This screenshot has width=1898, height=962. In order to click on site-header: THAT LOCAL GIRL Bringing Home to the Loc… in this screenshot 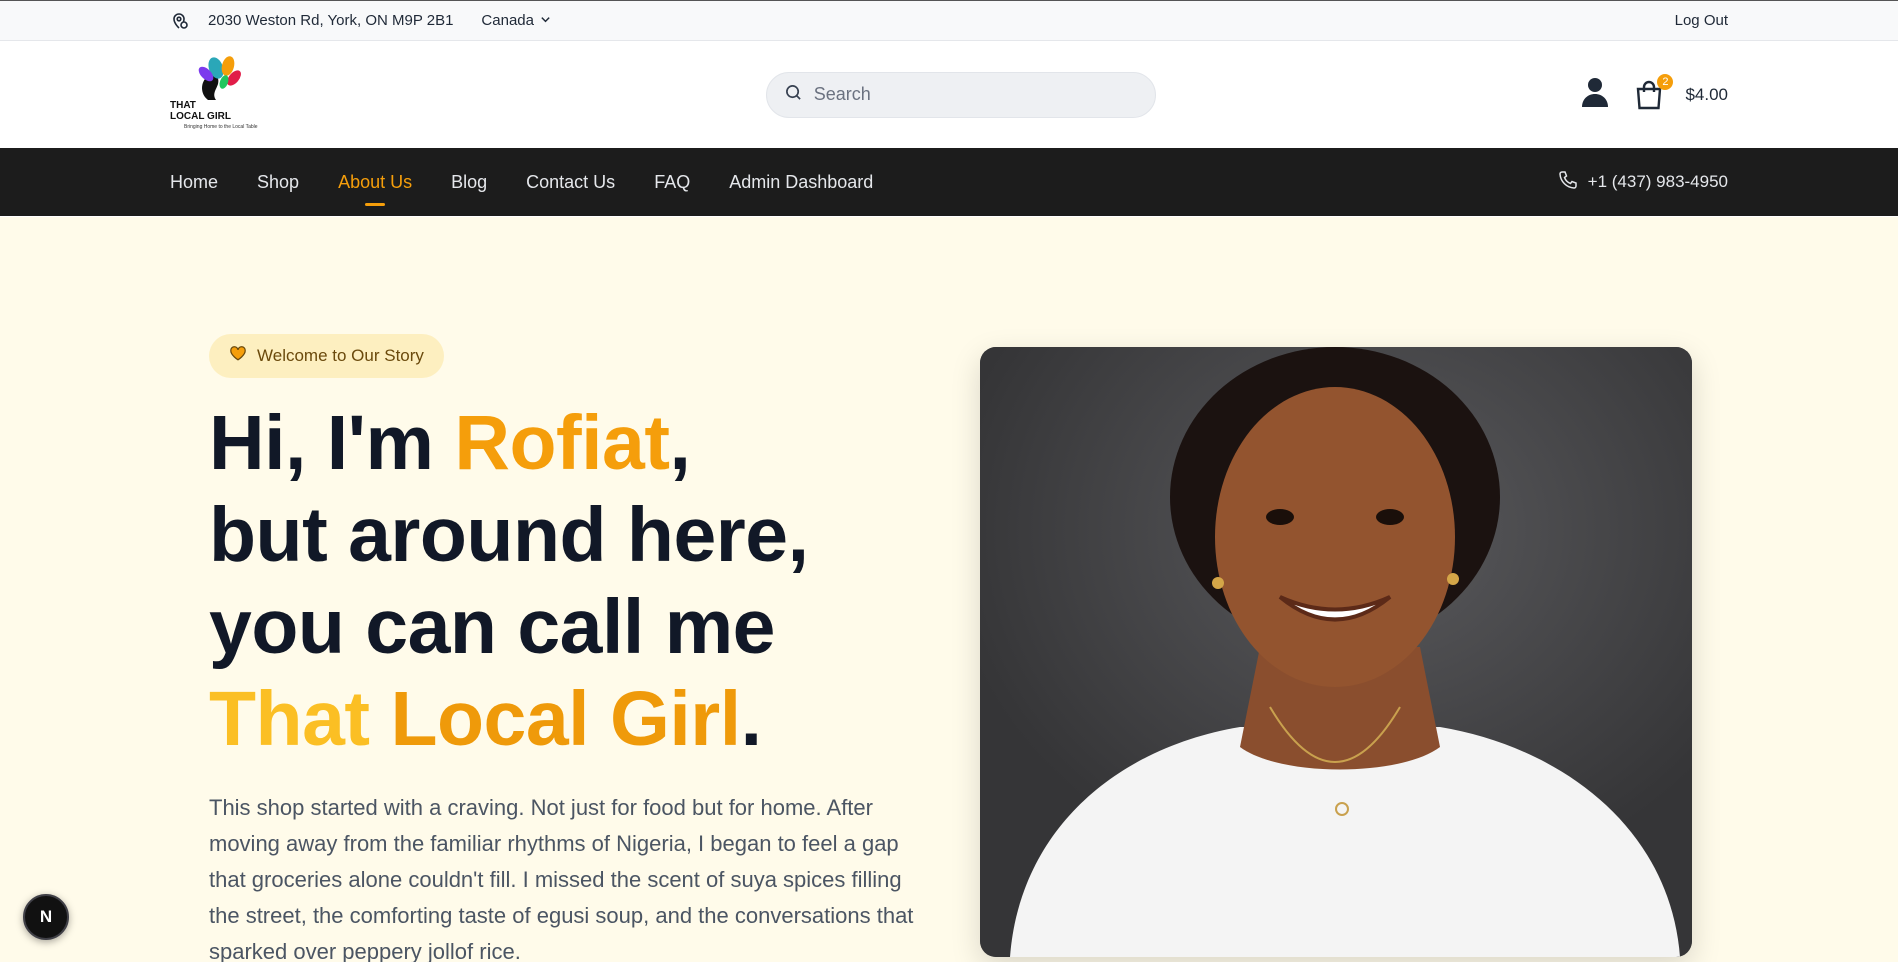, I will do `click(949, 94)`.